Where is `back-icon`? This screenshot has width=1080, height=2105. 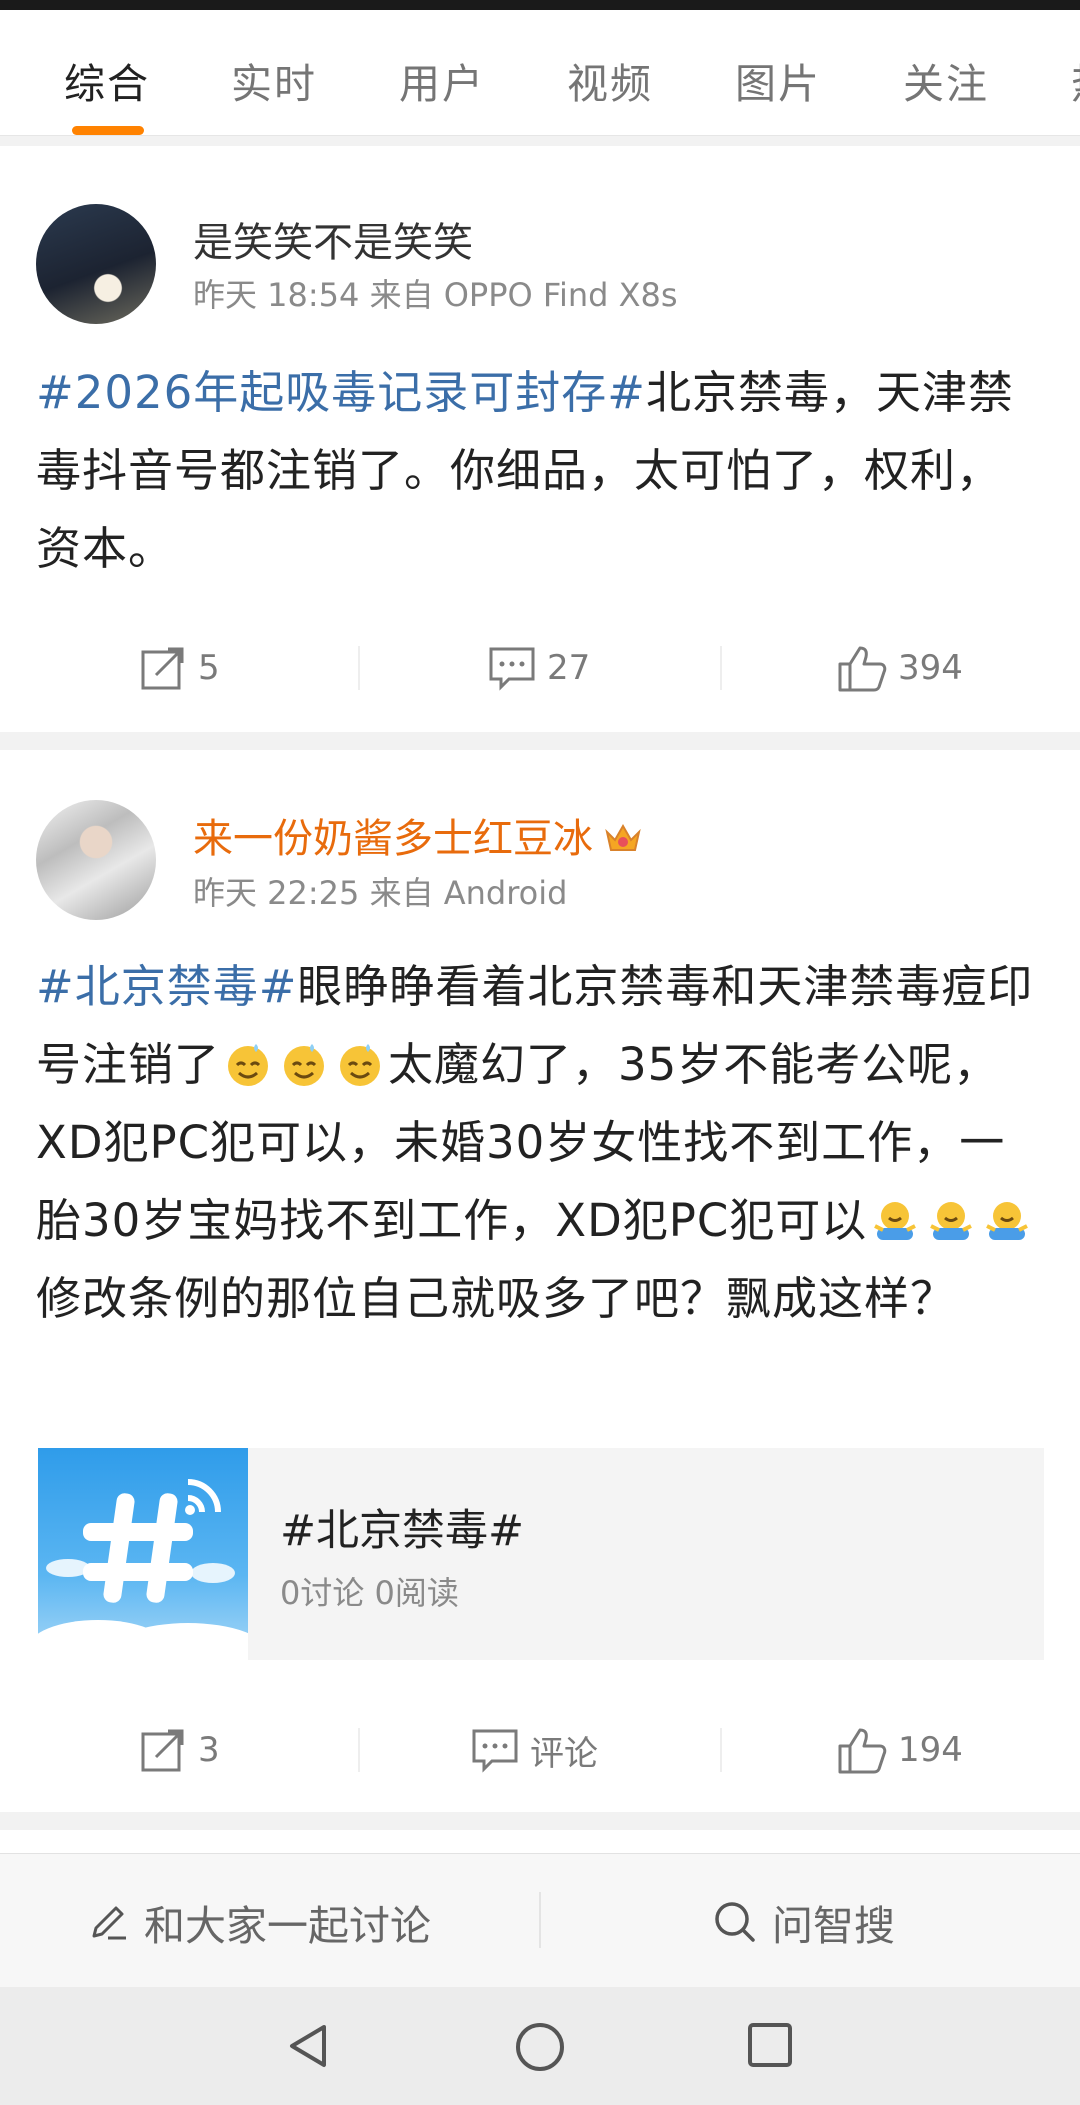
back-icon is located at coordinates (309, 2046).